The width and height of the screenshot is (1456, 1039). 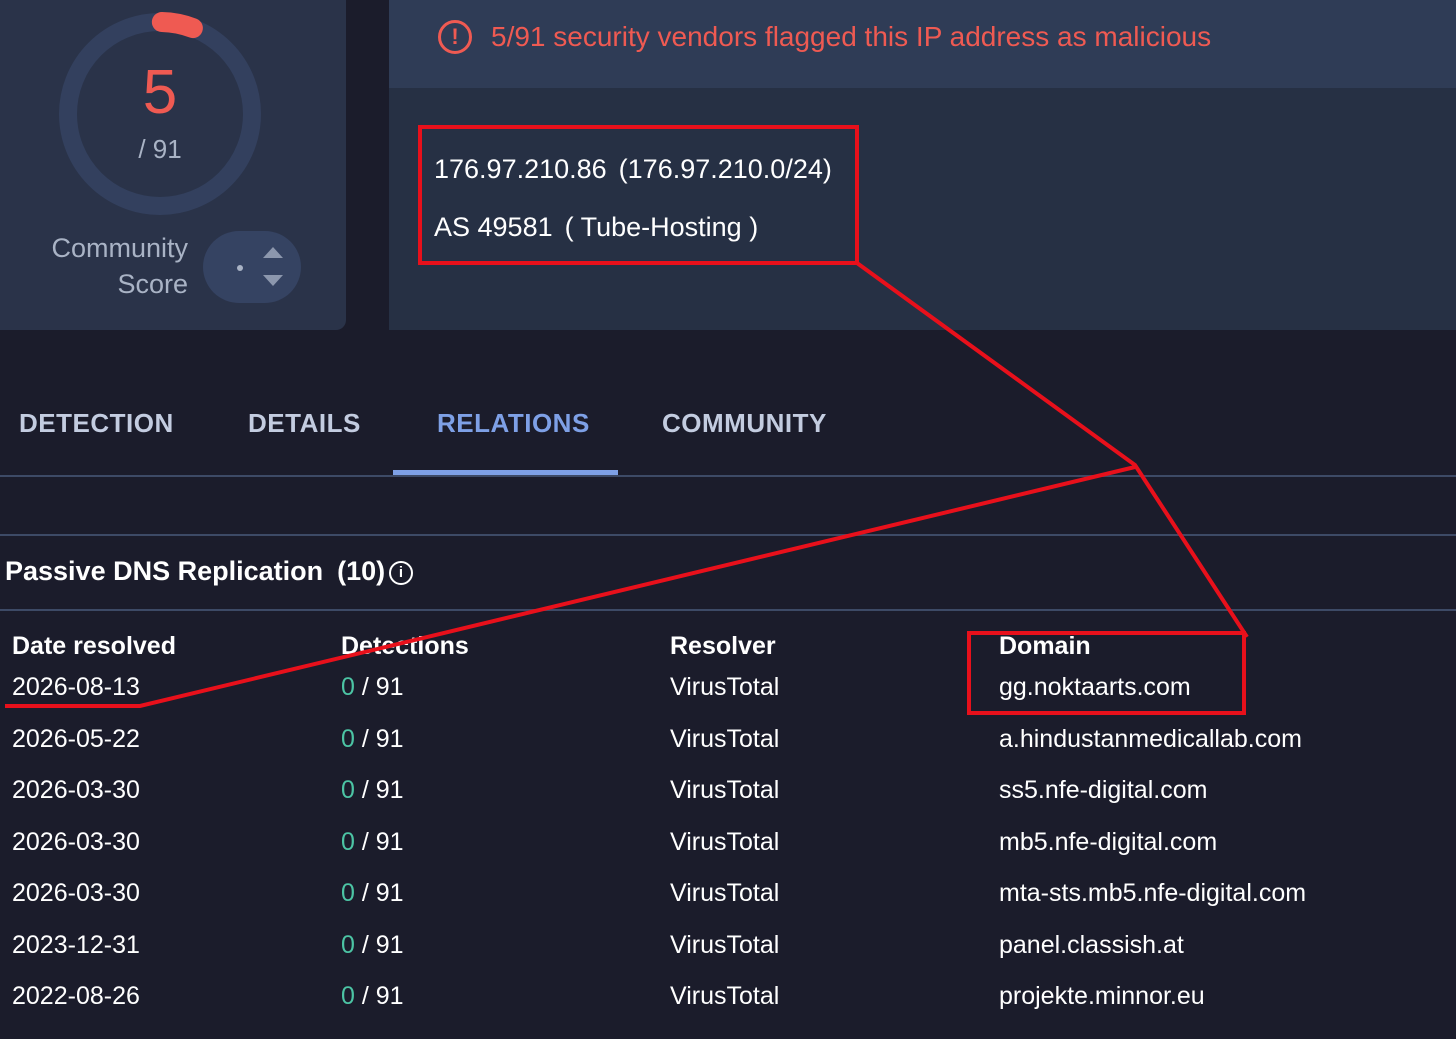 What do you see at coordinates (401, 573) in the screenshot?
I see `info-icon: i` at bounding box center [401, 573].